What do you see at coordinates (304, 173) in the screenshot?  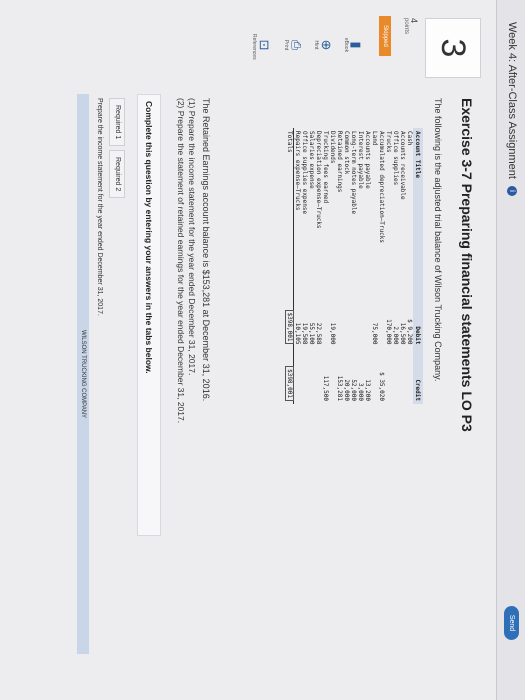 I see `cell-account: Office supplies expense` at bounding box center [304, 173].